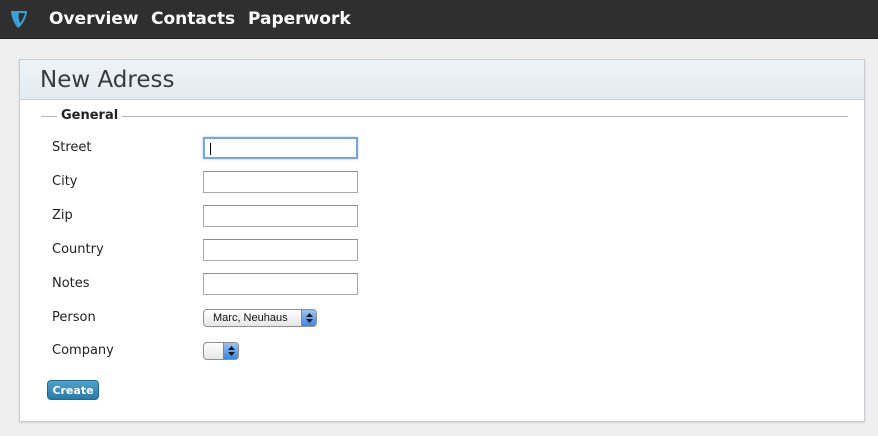 The height and width of the screenshot is (436, 878). I want to click on street-label: Street, so click(72, 147).